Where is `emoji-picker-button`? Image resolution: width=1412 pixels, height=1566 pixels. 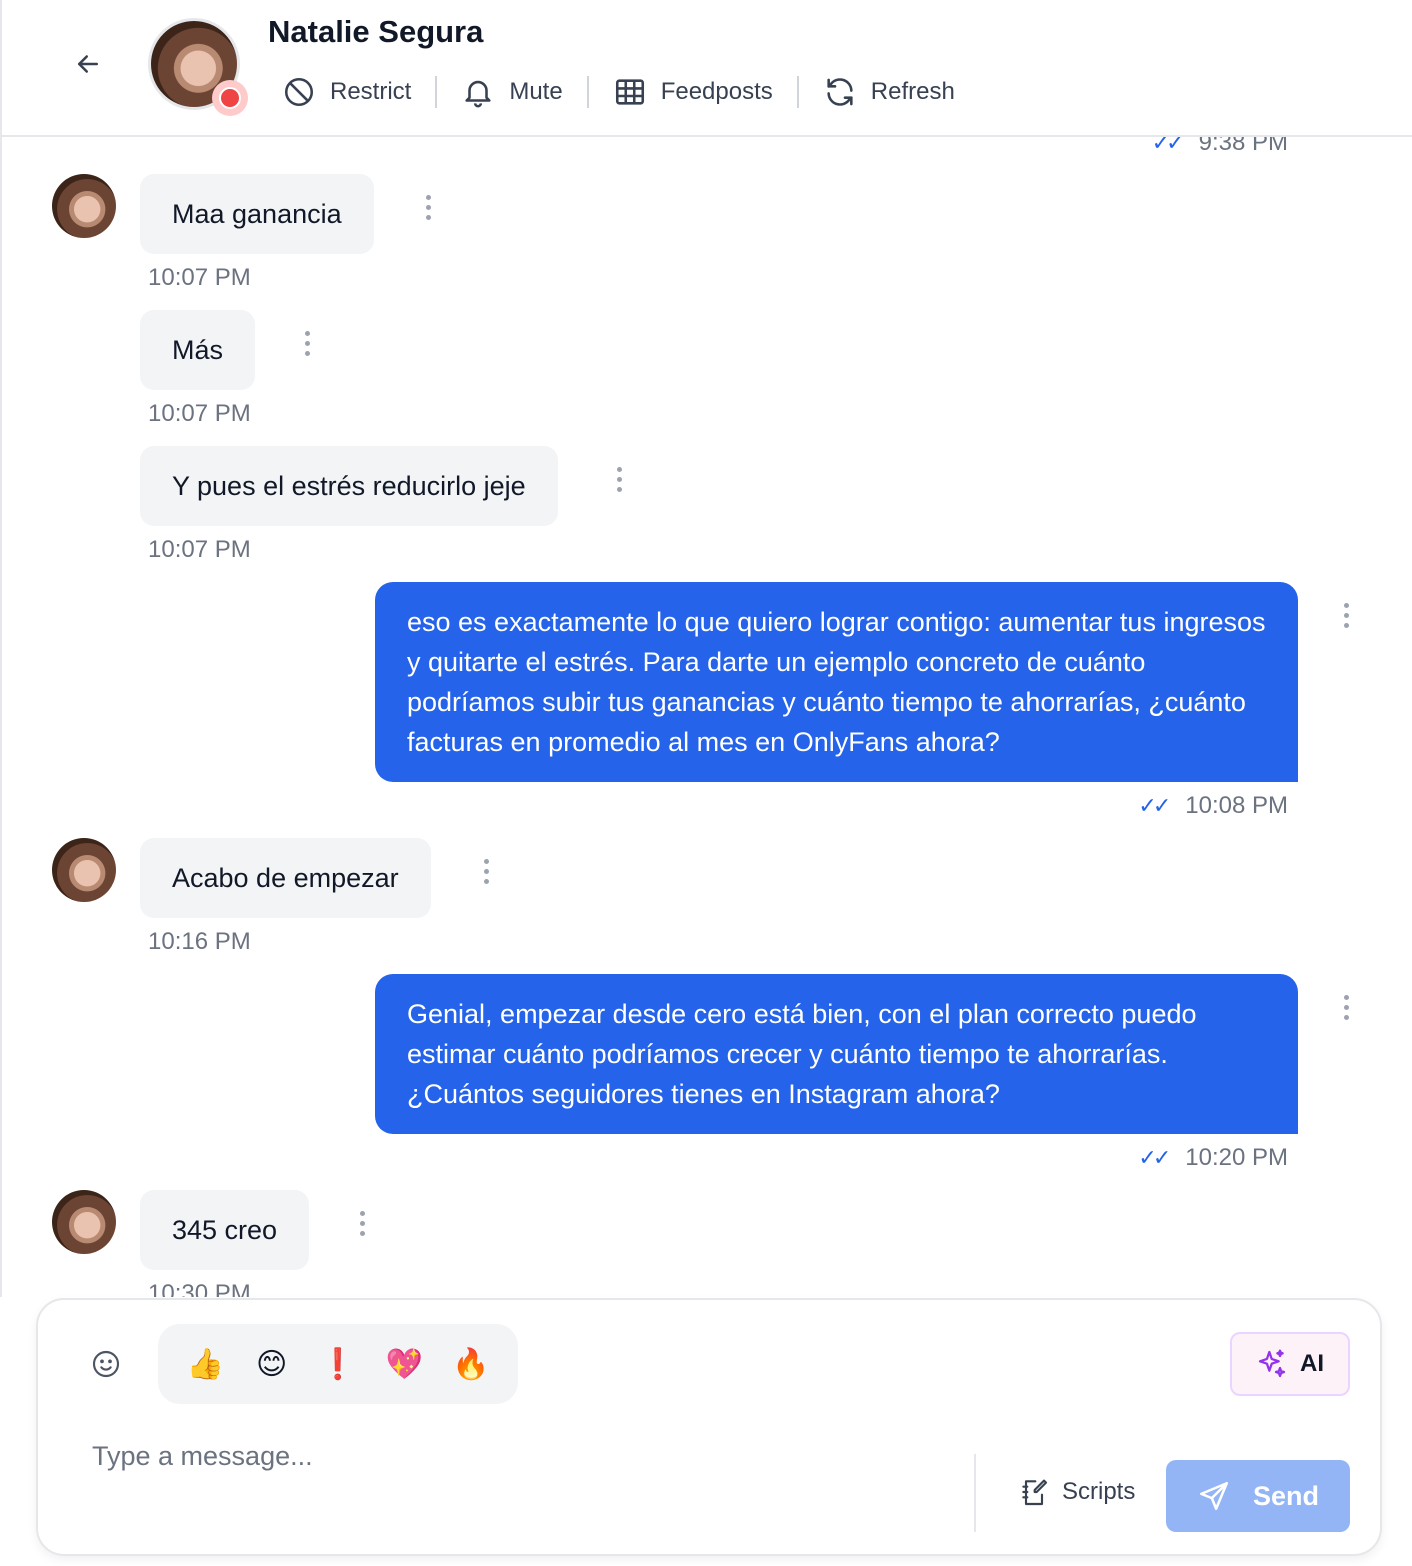 emoji-picker-button is located at coordinates (106, 1364).